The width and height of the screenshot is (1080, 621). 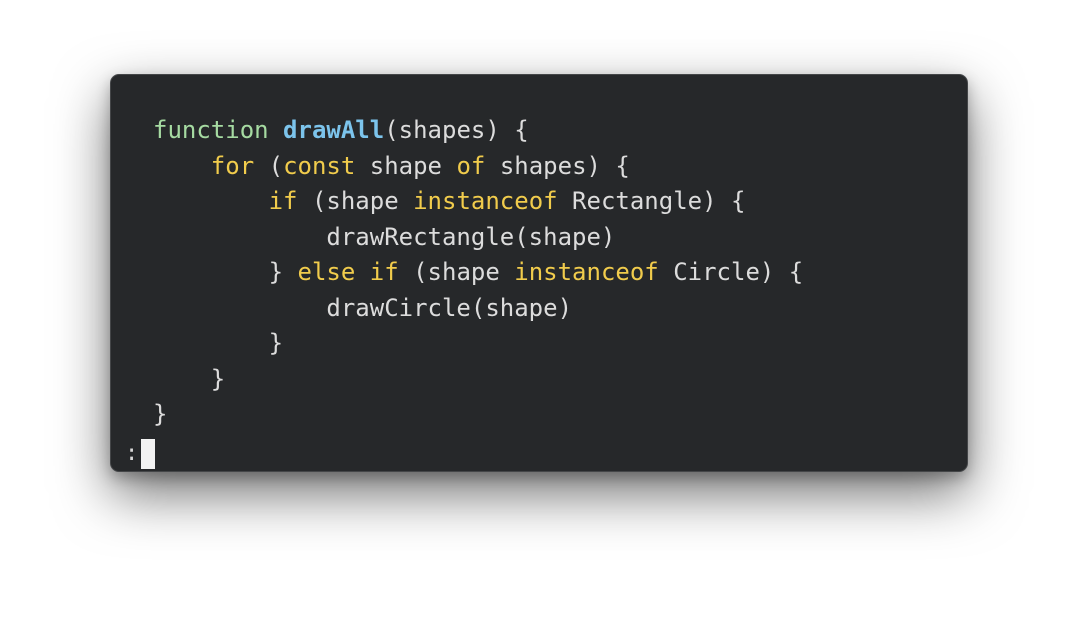 What do you see at coordinates (471, 165) in the screenshot?
I see `code-token: of` at bounding box center [471, 165].